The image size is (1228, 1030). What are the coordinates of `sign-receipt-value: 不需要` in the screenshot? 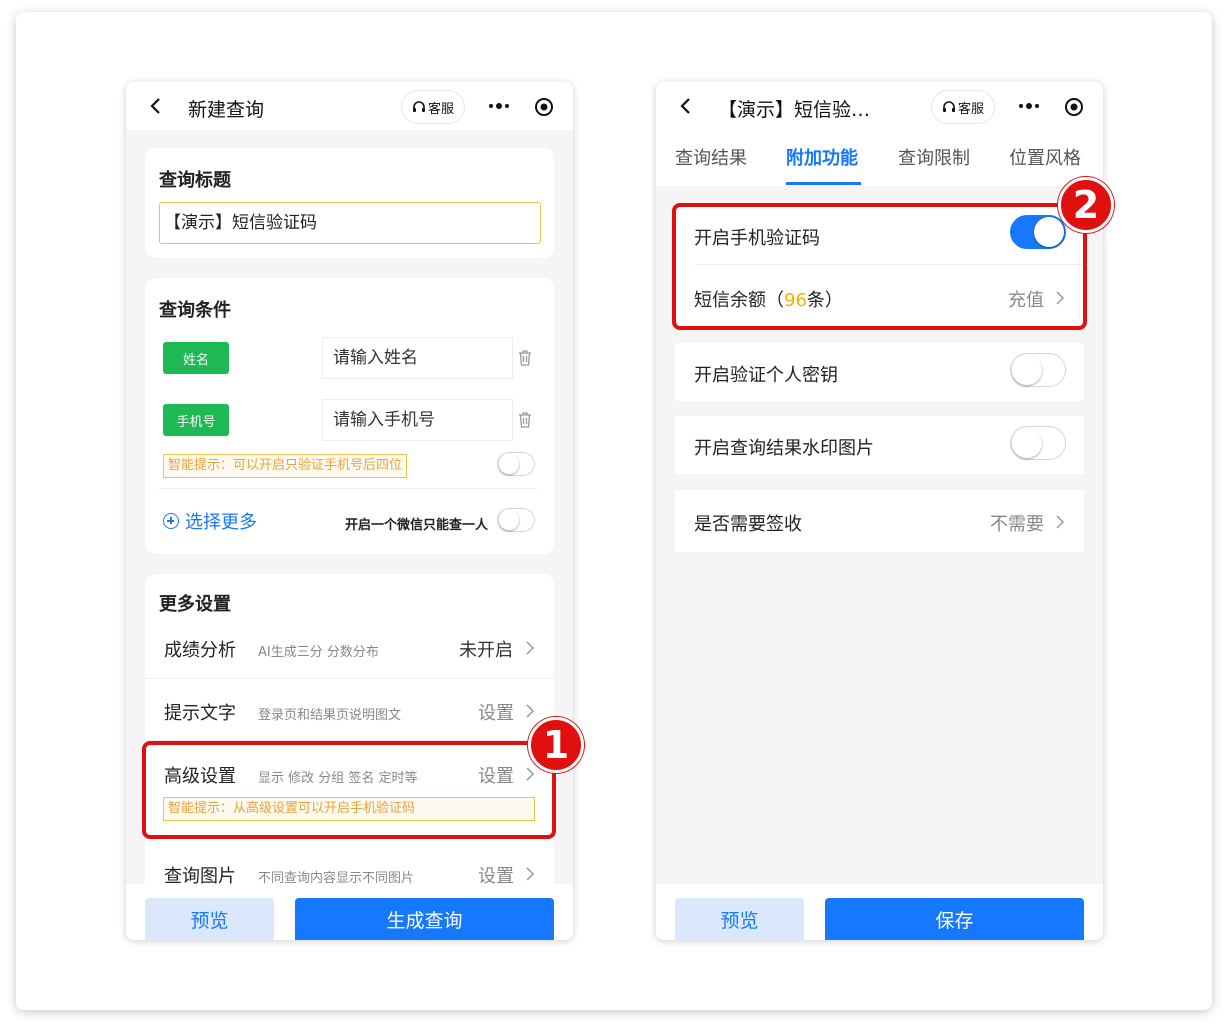 It's located at (1017, 524).